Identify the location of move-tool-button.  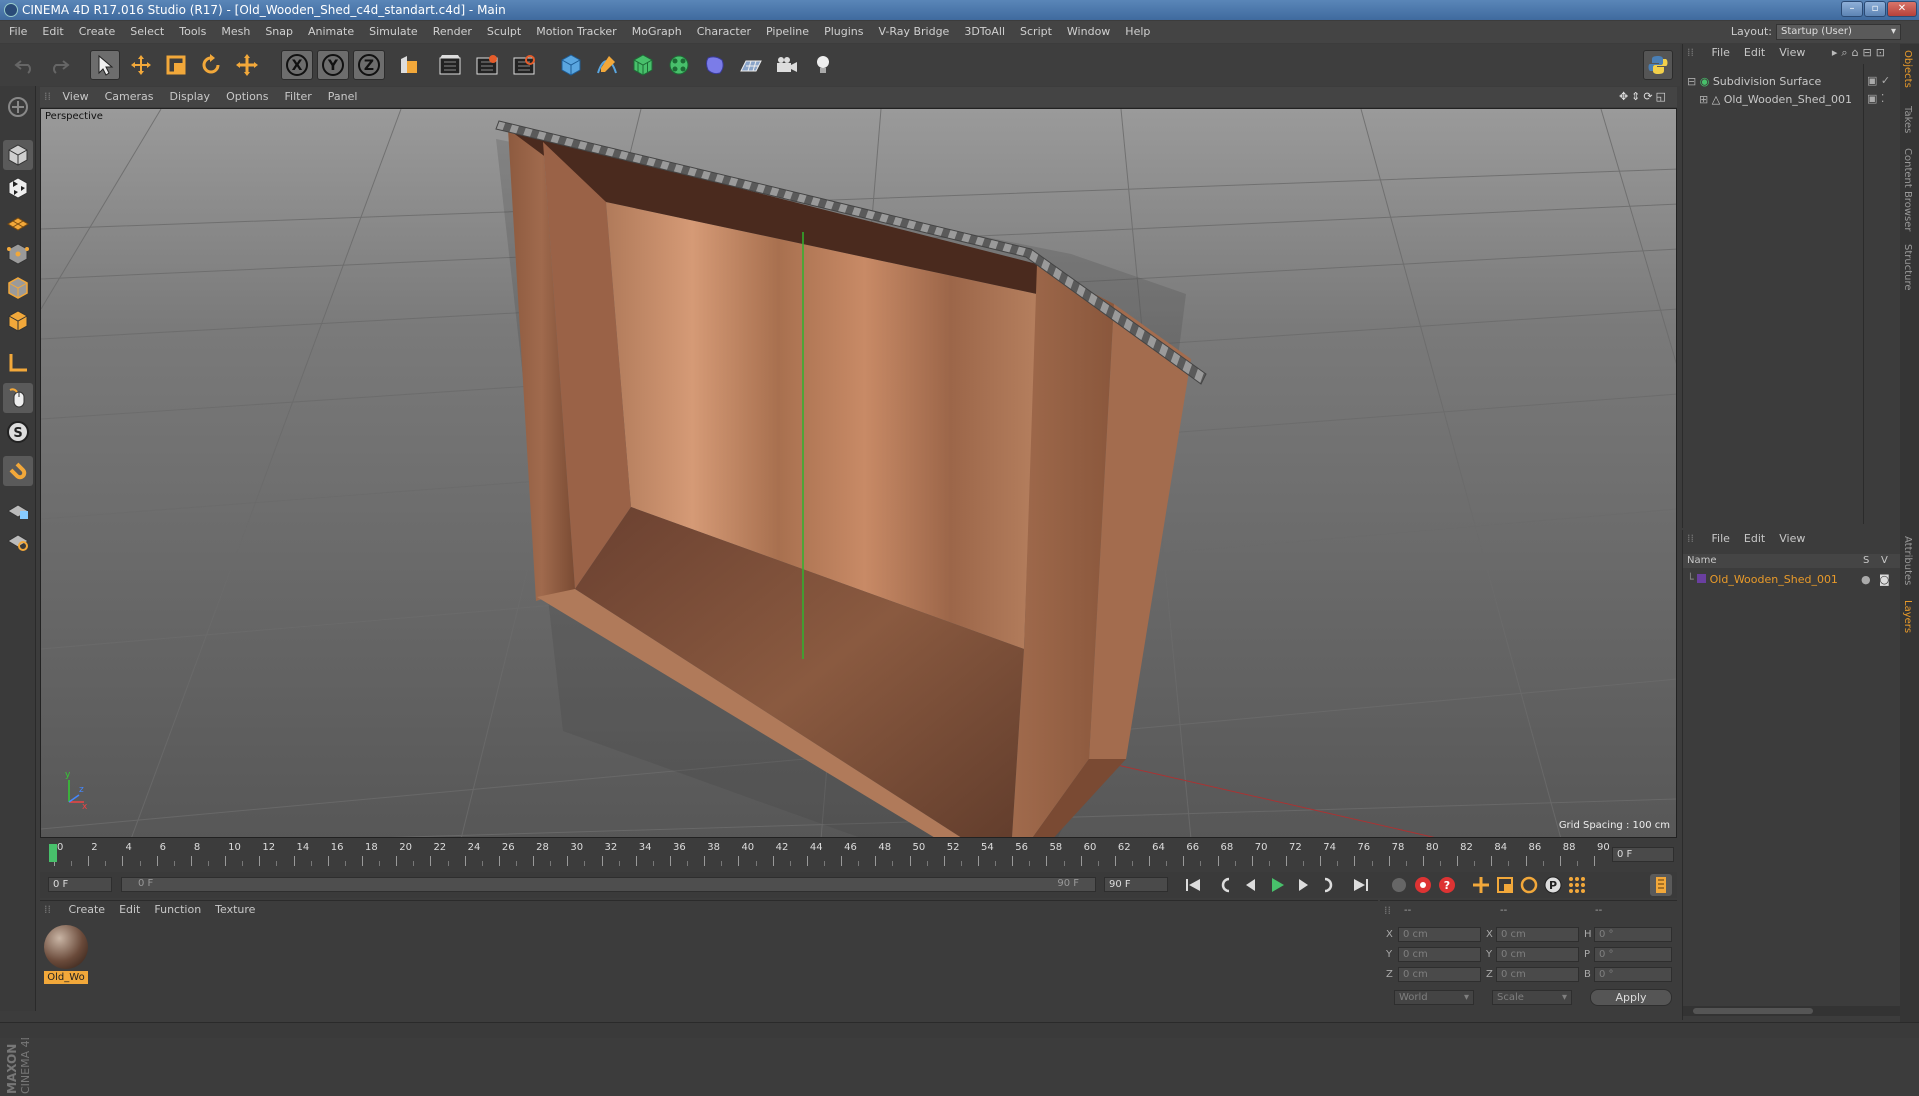
(141, 65).